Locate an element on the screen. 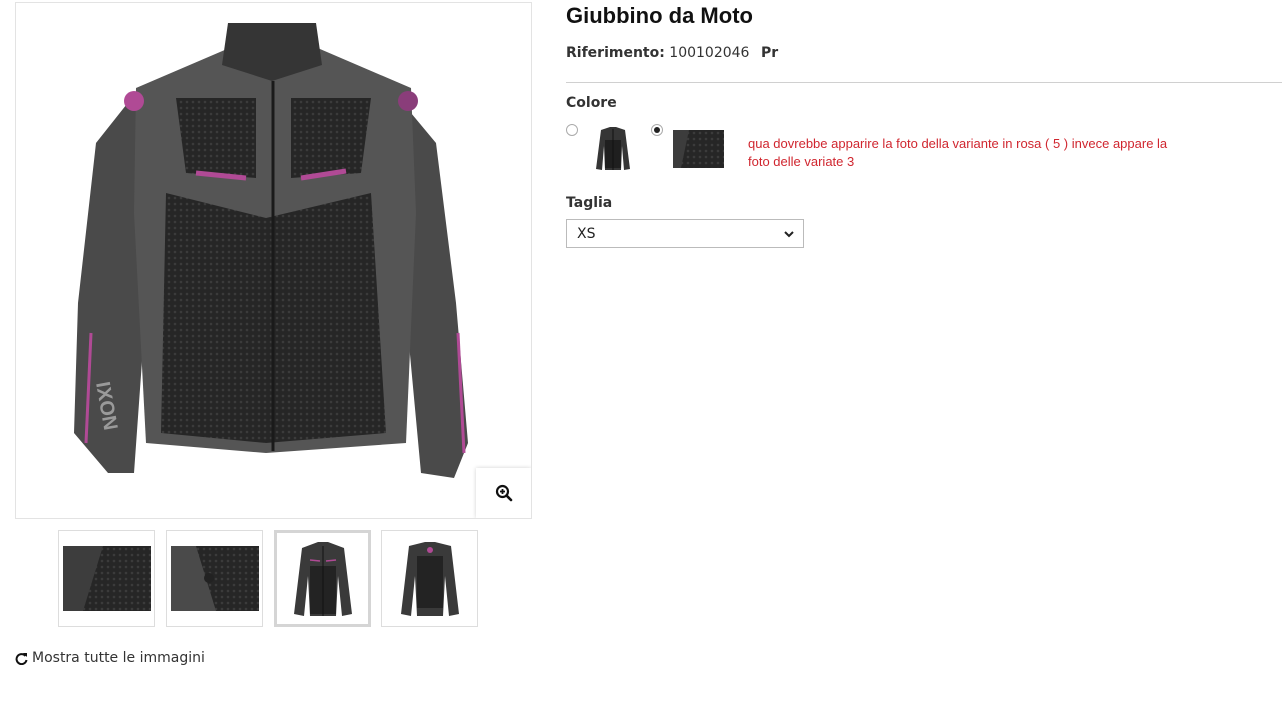  product-title: Giubbino da Moto is located at coordinates (659, 15).